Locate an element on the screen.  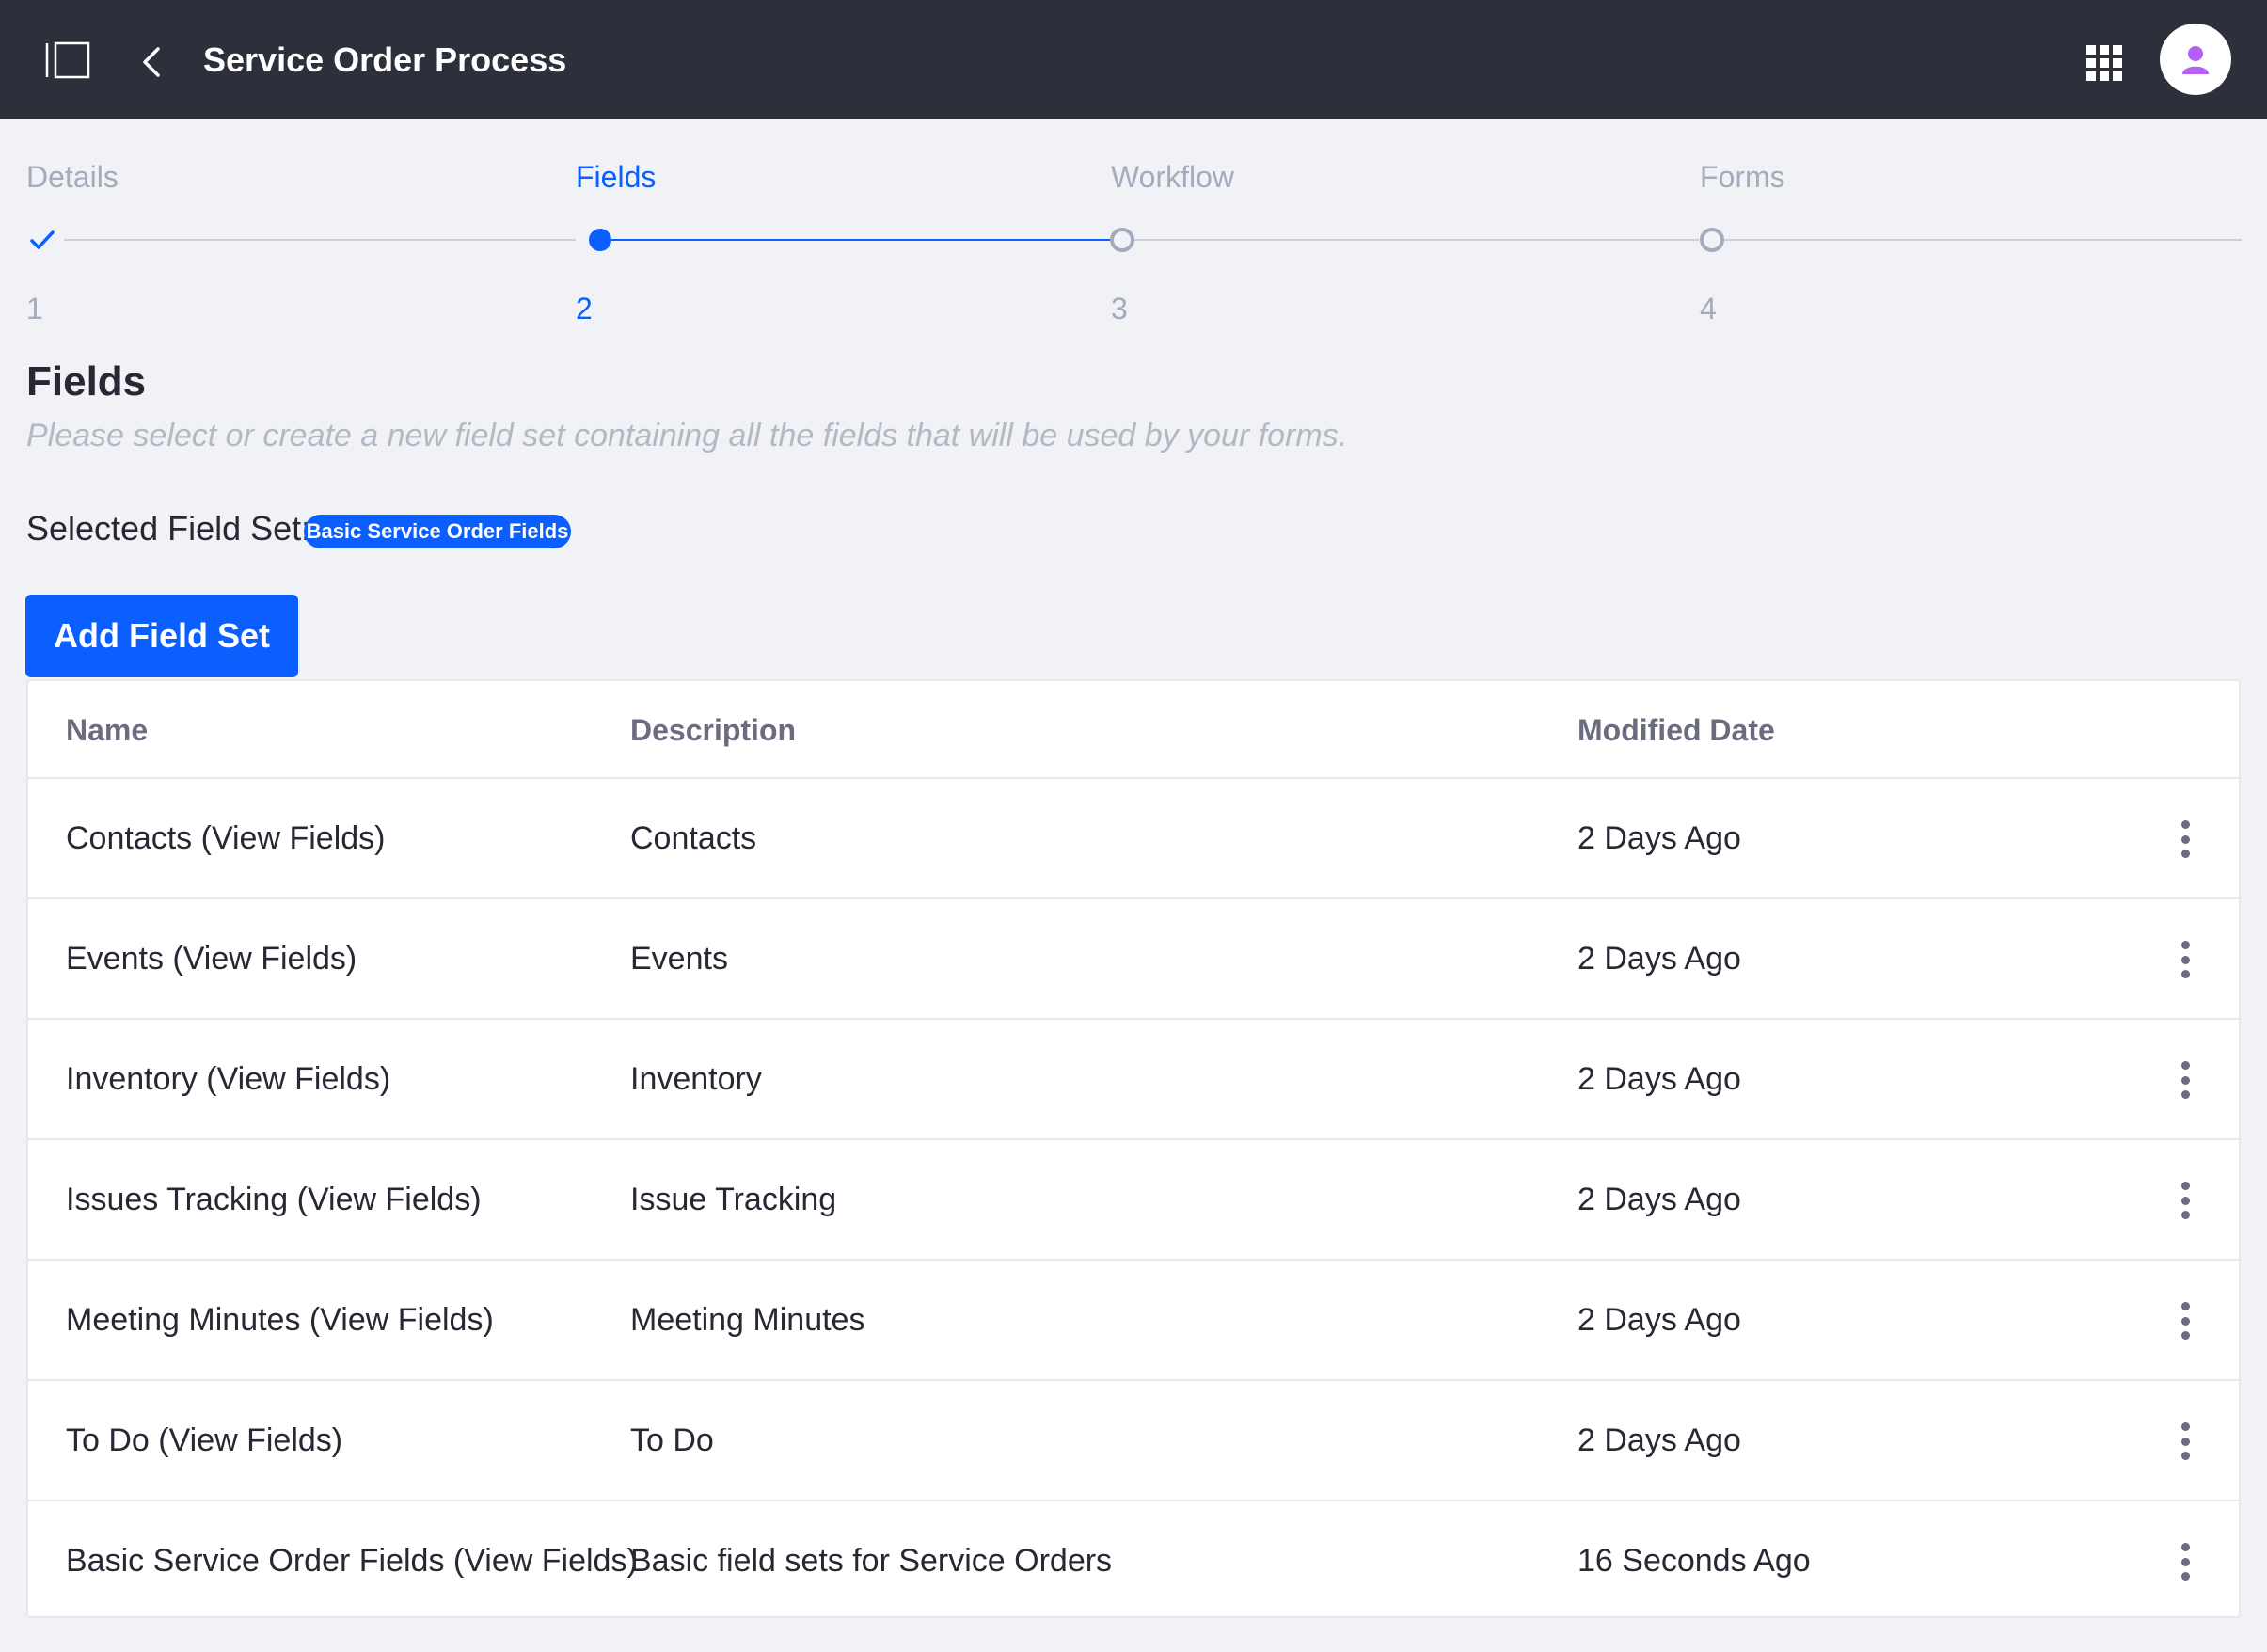
row-description: Inventory is located at coordinates (696, 1079).